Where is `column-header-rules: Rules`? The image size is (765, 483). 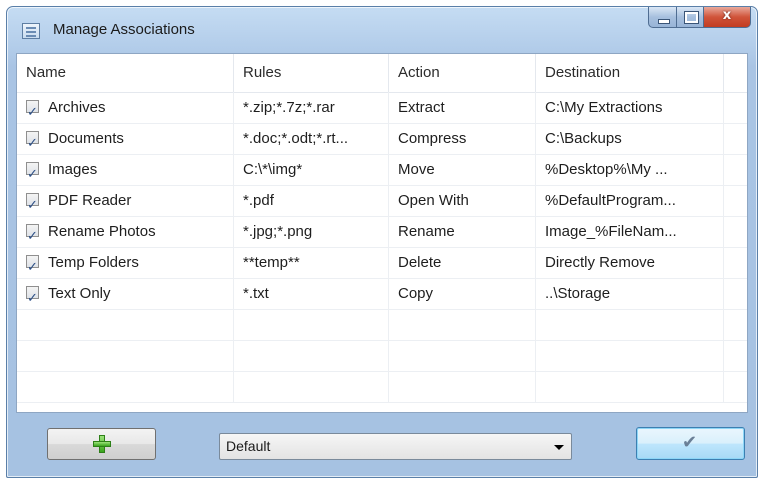
column-header-rules: Rules is located at coordinates (311, 73).